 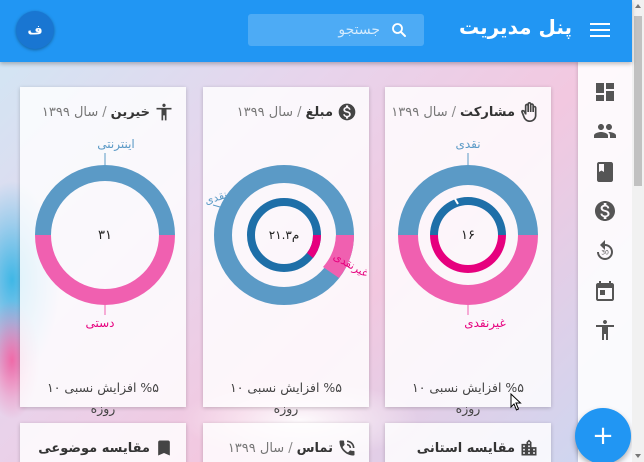 What do you see at coordinates (605, 172) in the screenshot?
I see `book-icon` at bounding box center [605, 172].